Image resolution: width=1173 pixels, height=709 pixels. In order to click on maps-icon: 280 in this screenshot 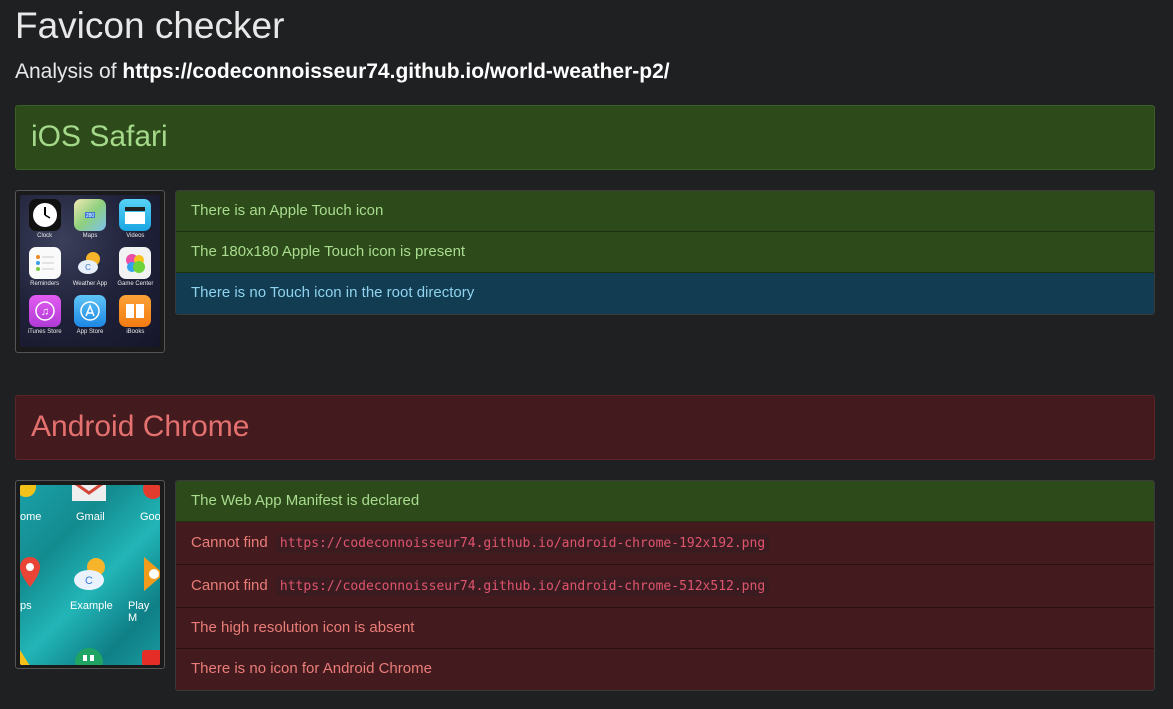, I will do `click(89, 215)`.